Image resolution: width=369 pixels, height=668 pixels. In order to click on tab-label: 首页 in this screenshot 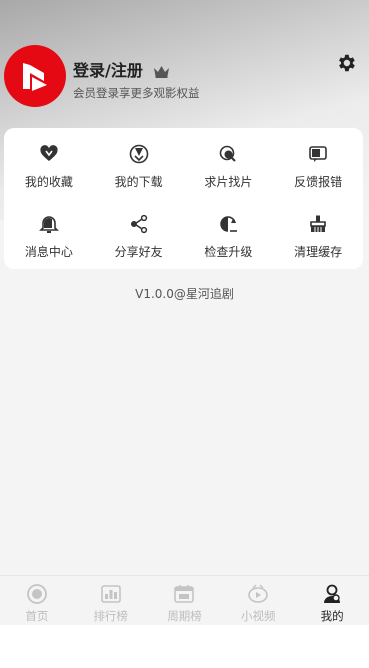, I will do `click(37, 616)`.